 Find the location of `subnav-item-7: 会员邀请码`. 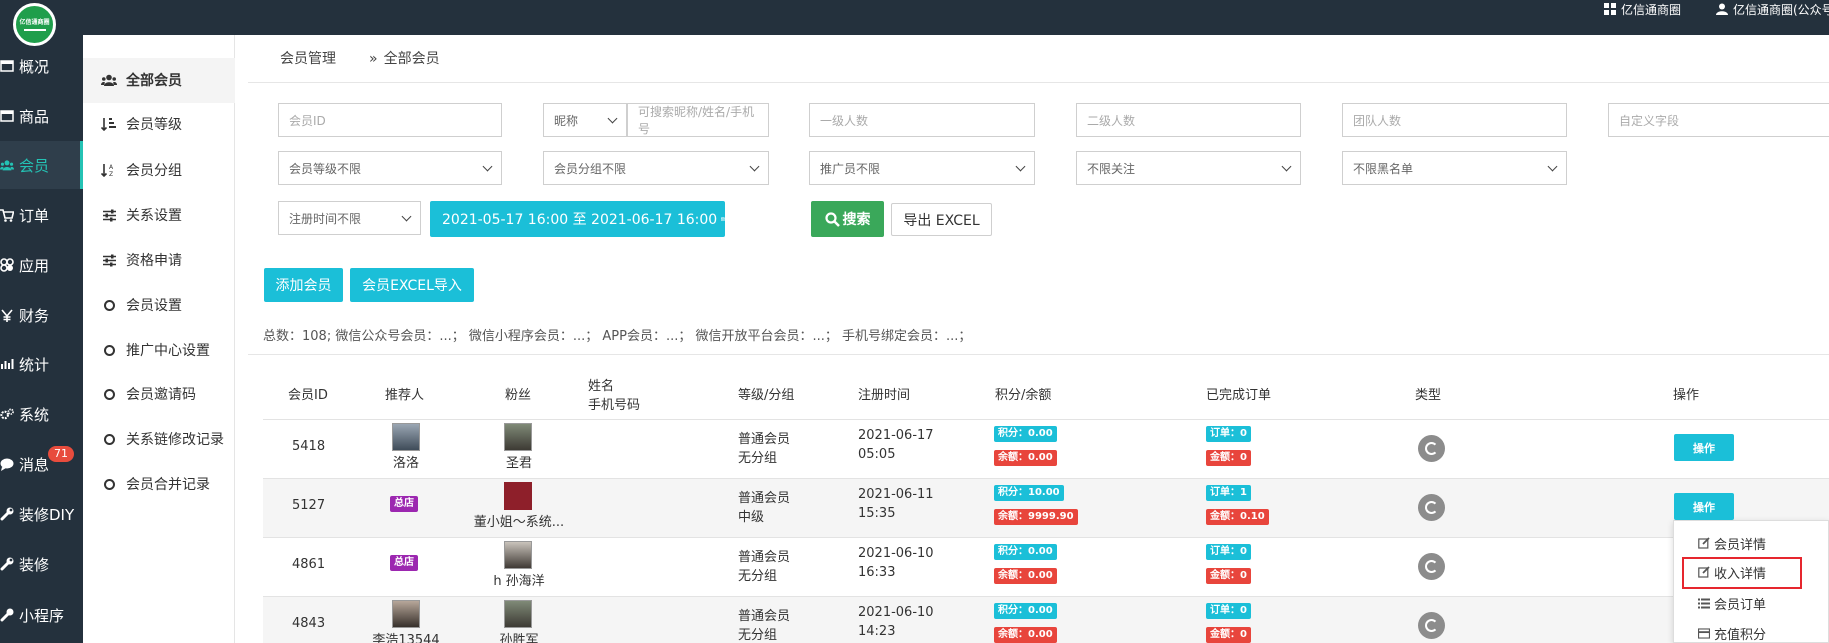

subnav-item-7: 会员邀请码 is located at coordinates (159, 394).